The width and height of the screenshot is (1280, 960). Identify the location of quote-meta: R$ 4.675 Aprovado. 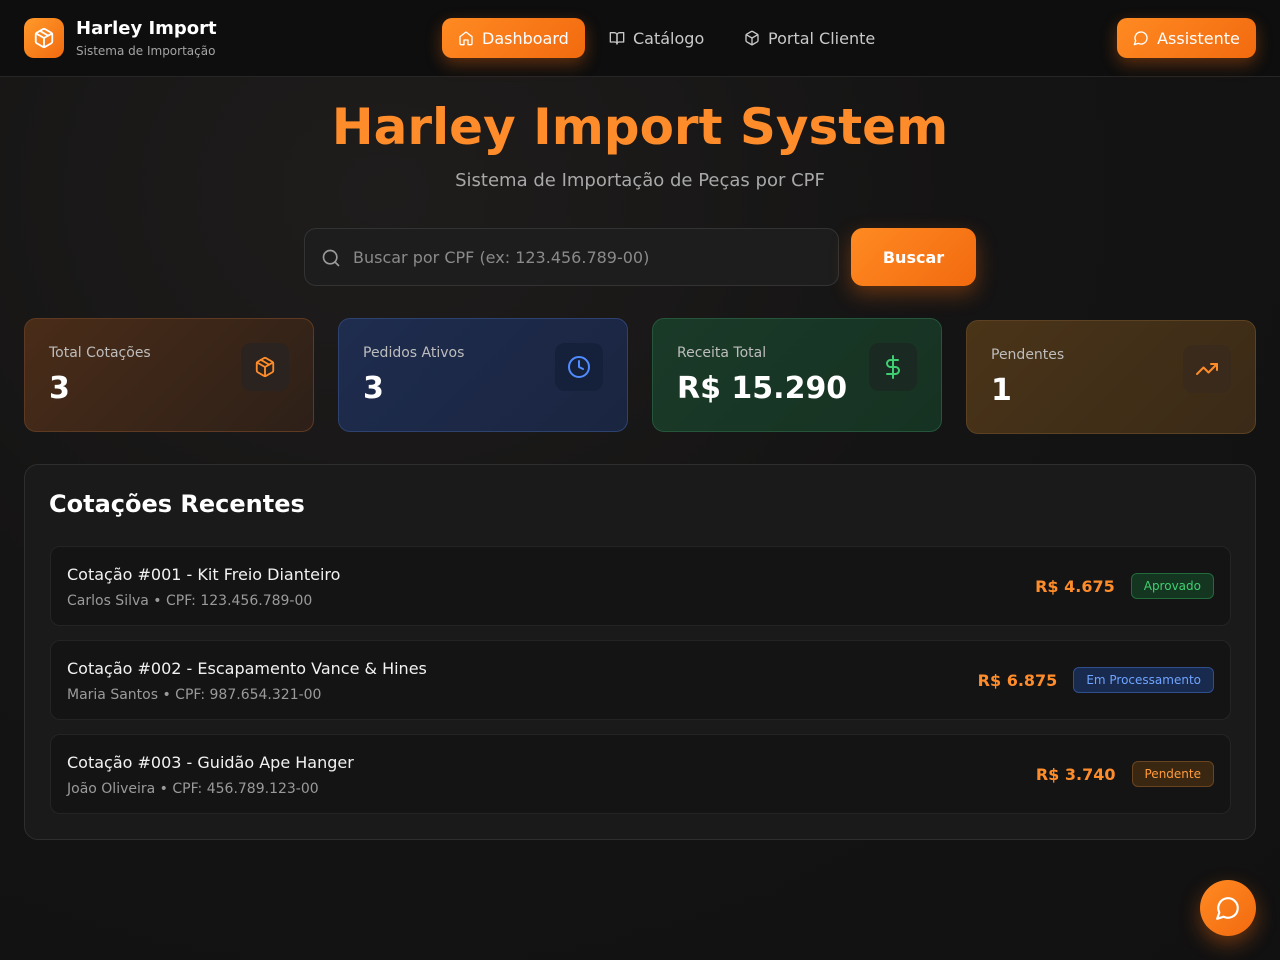
(1124, 586).